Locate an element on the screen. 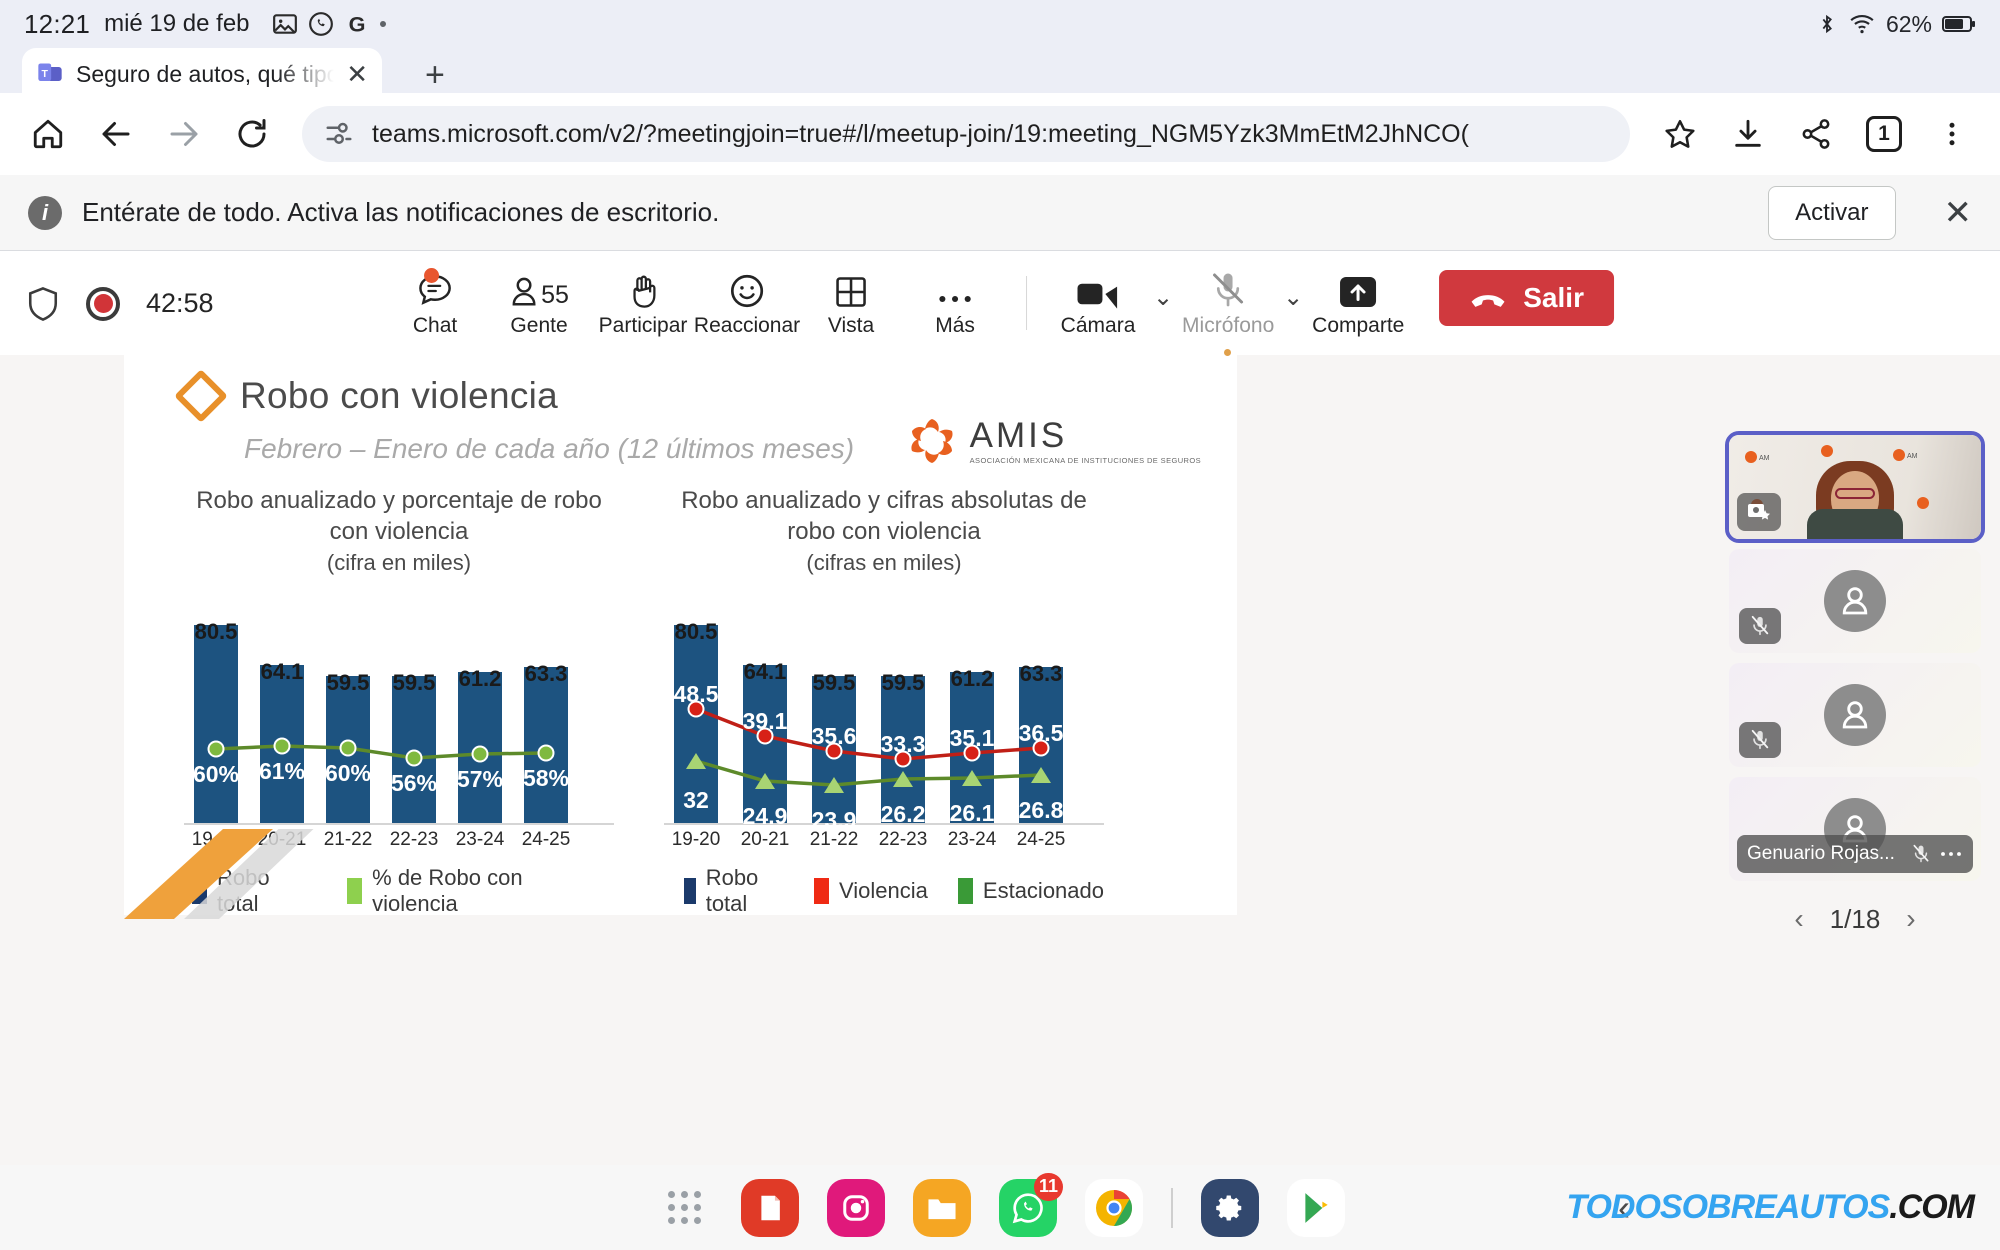  microphone-label: Micrófono is located at coordinates (1228, 325).